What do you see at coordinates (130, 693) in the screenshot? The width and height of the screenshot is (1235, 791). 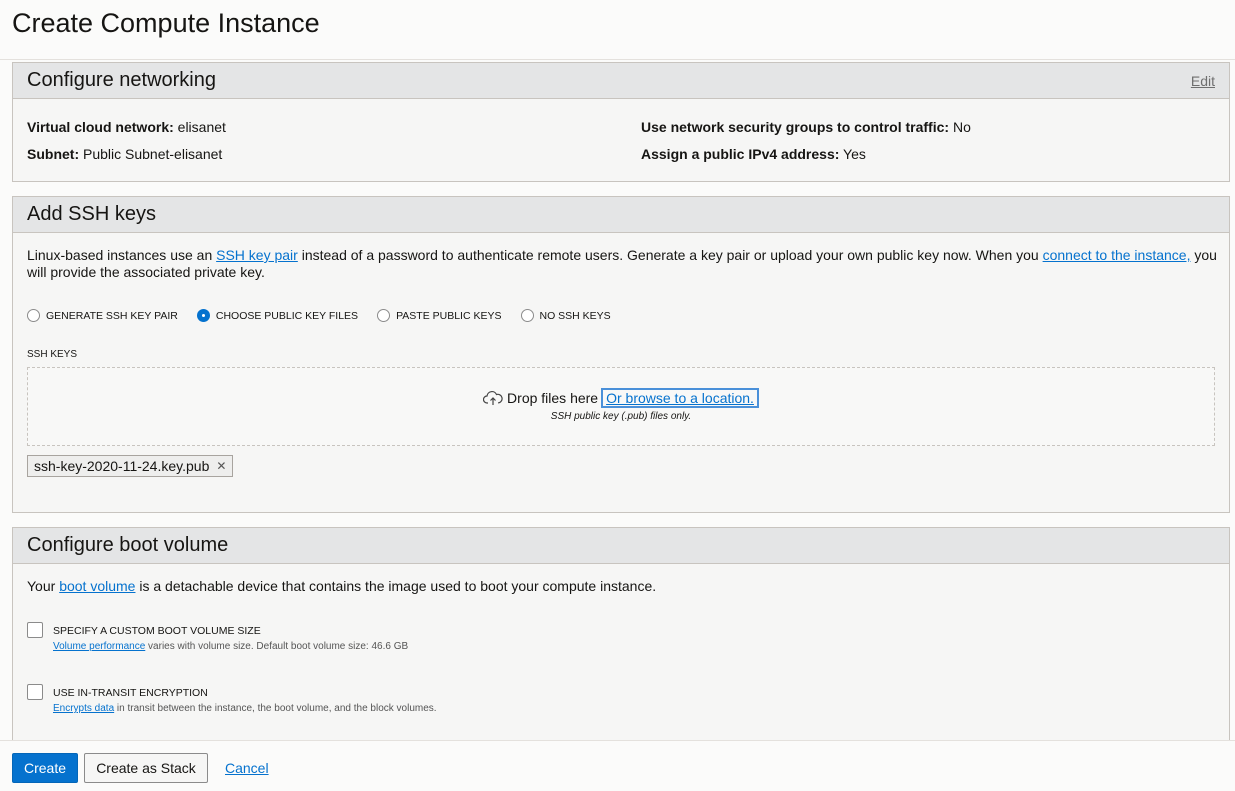 I see `encryption-label: USE IN-TRANSIT ENCRYPTION` at bounding box center [130, 693].